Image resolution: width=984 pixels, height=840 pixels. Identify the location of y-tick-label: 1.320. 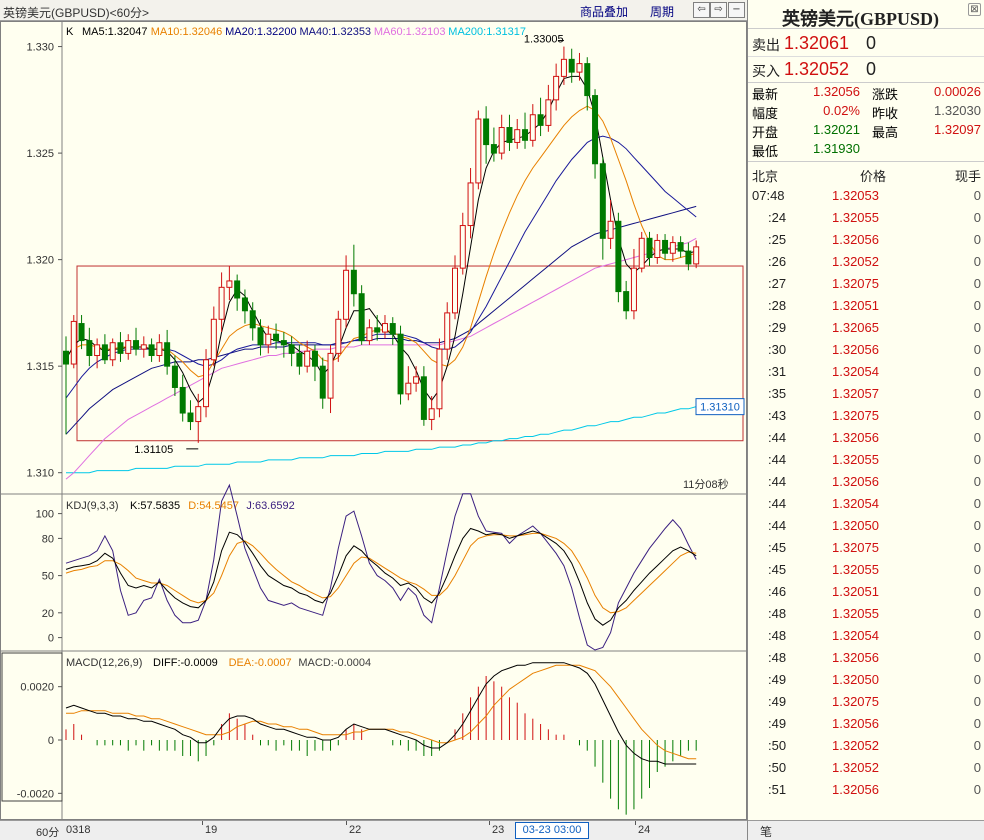
(40, 261).